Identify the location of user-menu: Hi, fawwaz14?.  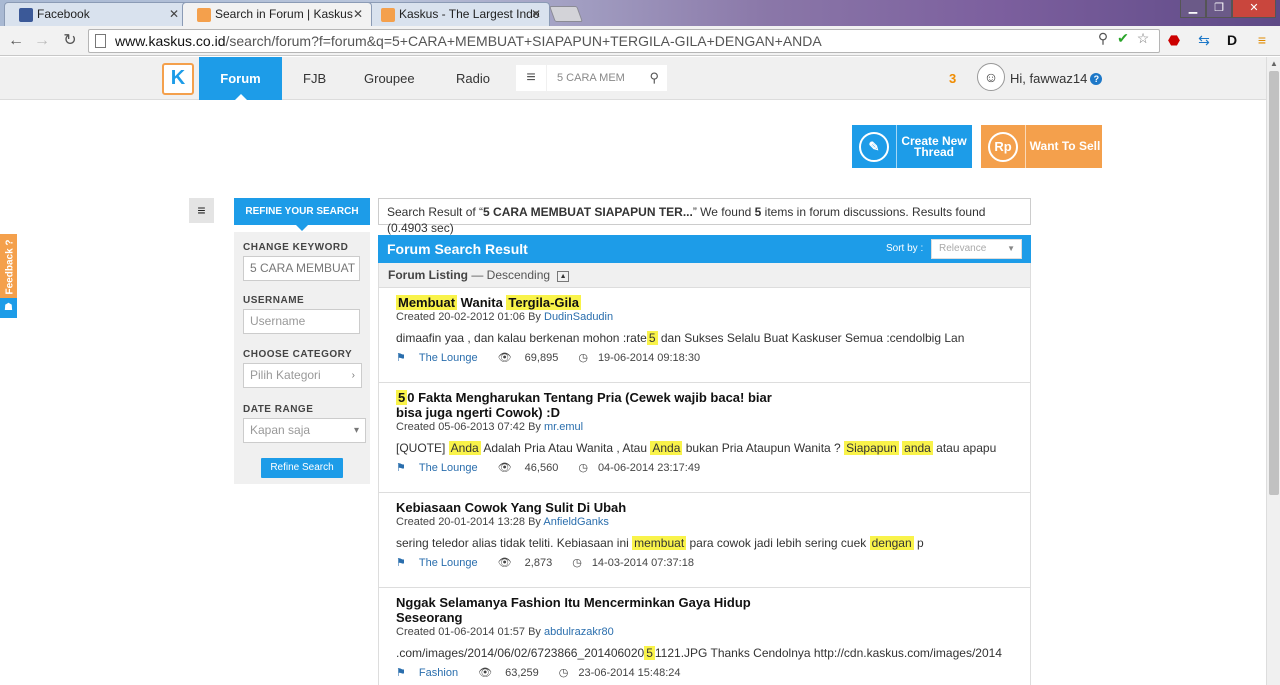
(1056, 78).